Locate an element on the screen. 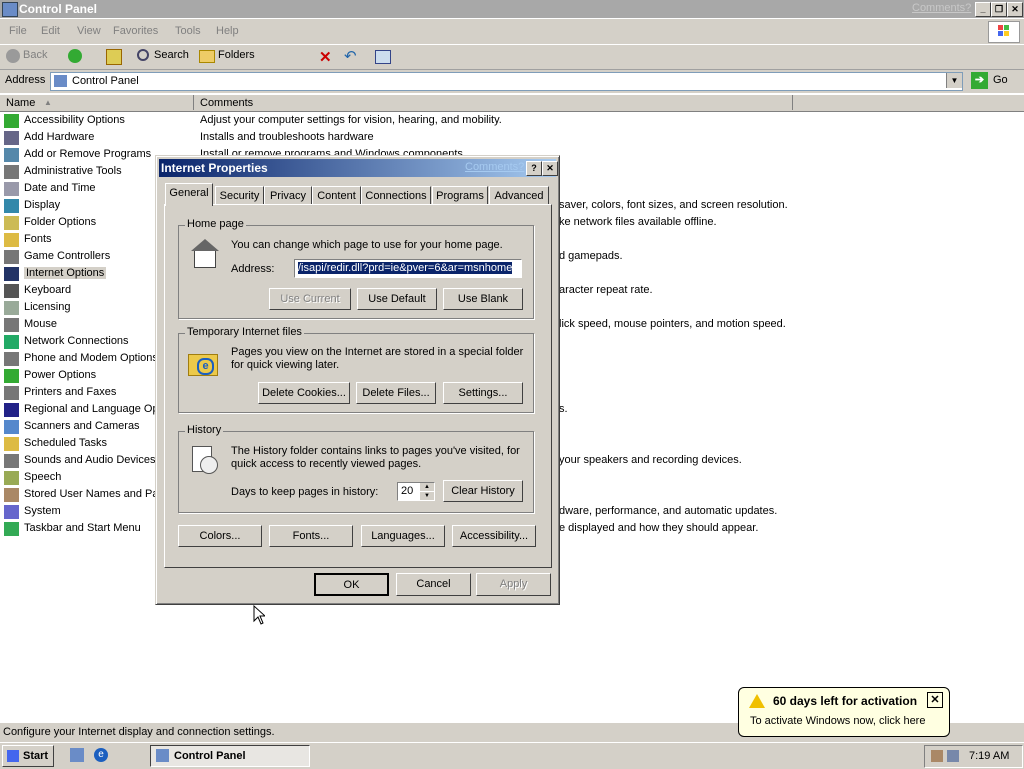  cancel-button: Cancel is located at coordinates (433, 584).